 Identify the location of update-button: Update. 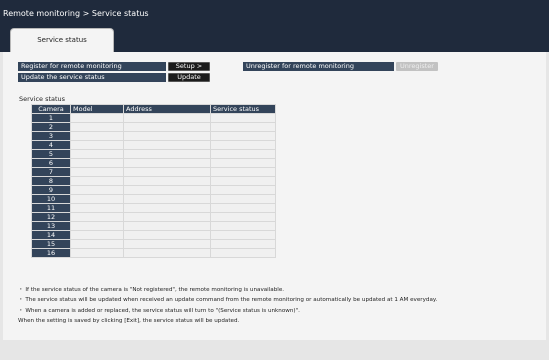
(189, 77).